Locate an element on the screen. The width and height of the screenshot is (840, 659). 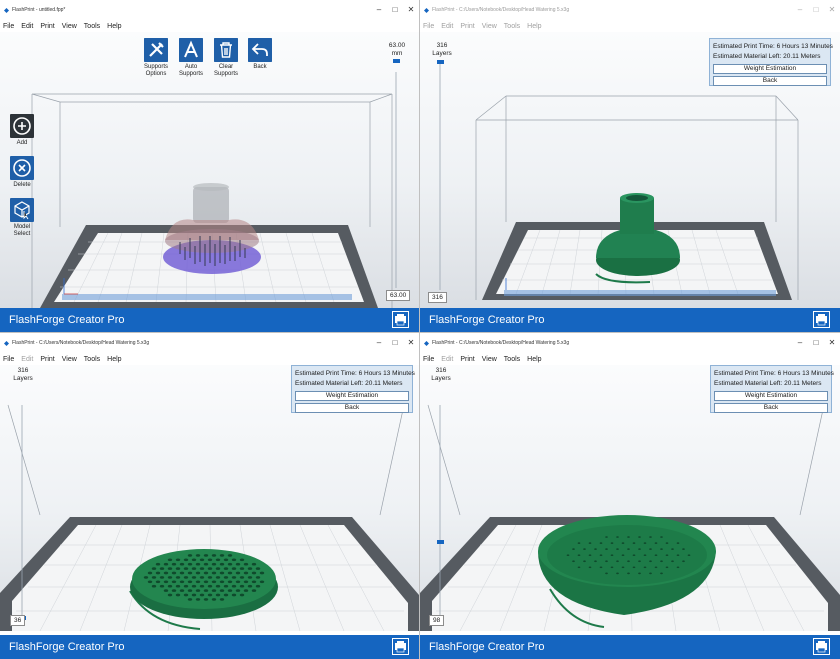
model-select-label: Model Select is located at coordinates (22, 230).